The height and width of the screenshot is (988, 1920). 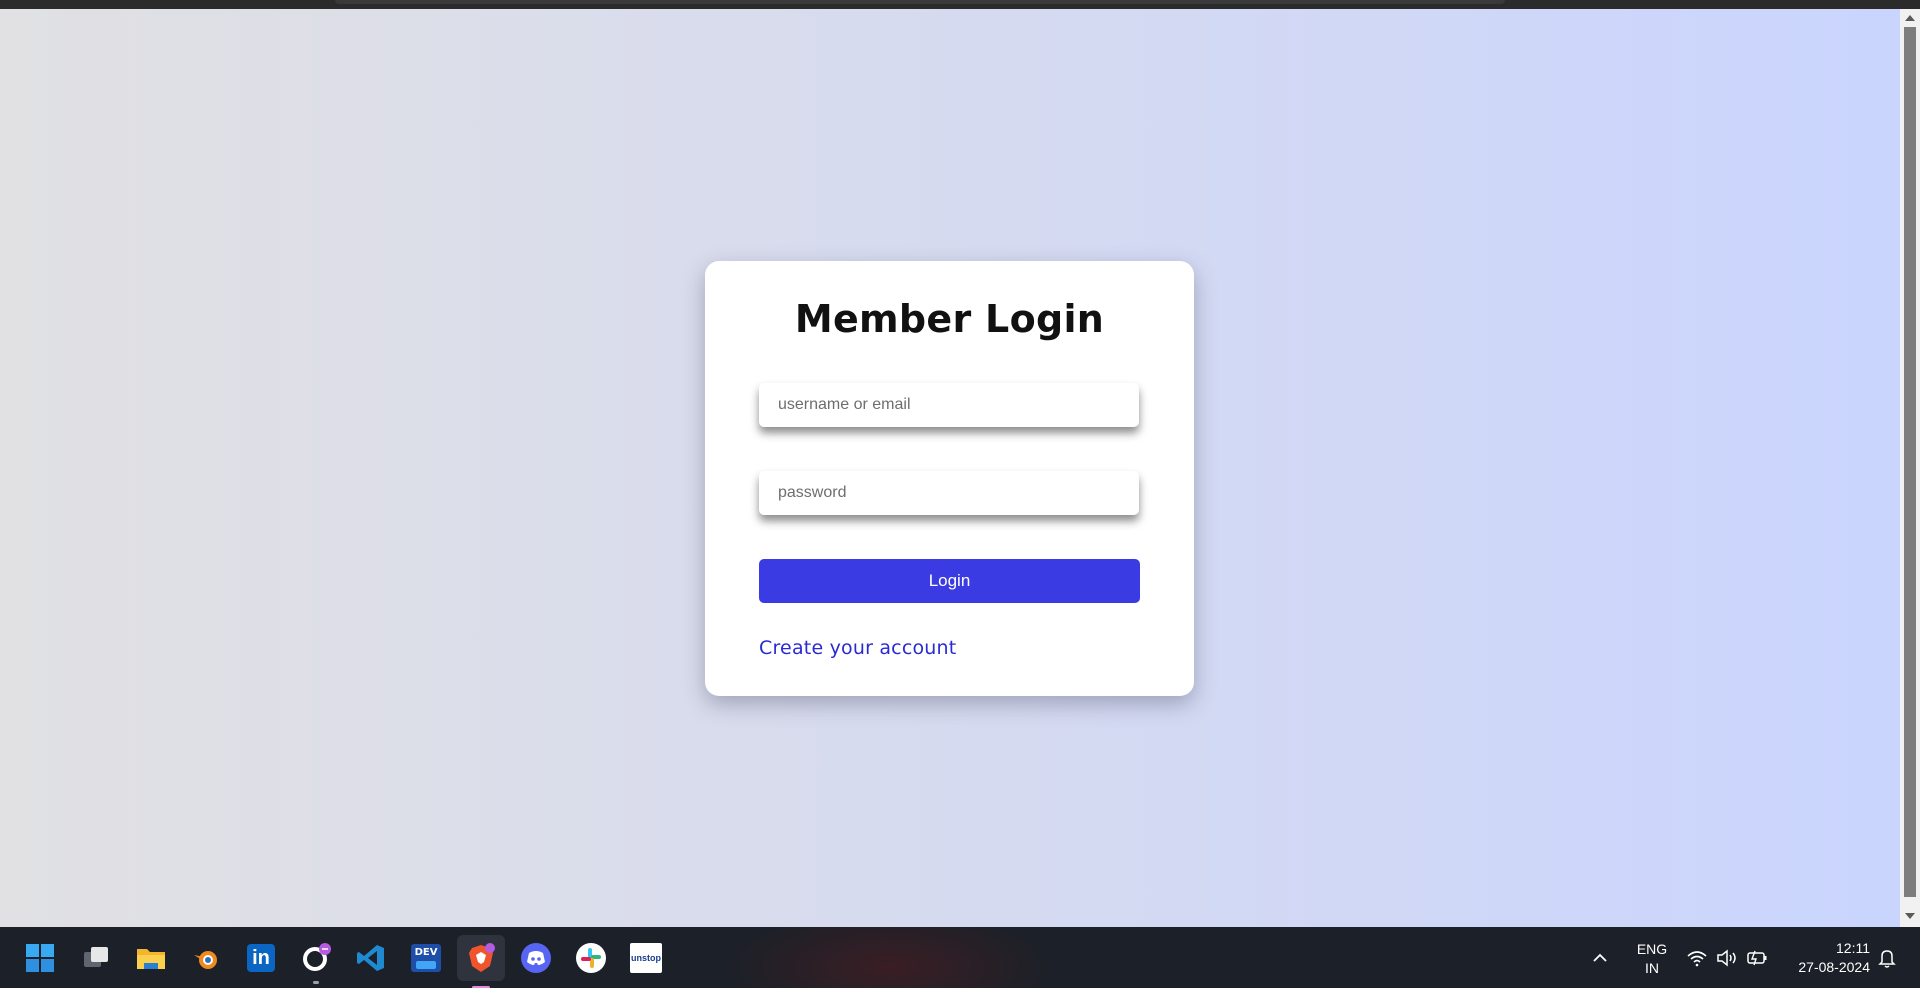 What do you see at coordinates (206, 958) in the screenshot?
I see `blender-icon` at bounding box center [206, 958].